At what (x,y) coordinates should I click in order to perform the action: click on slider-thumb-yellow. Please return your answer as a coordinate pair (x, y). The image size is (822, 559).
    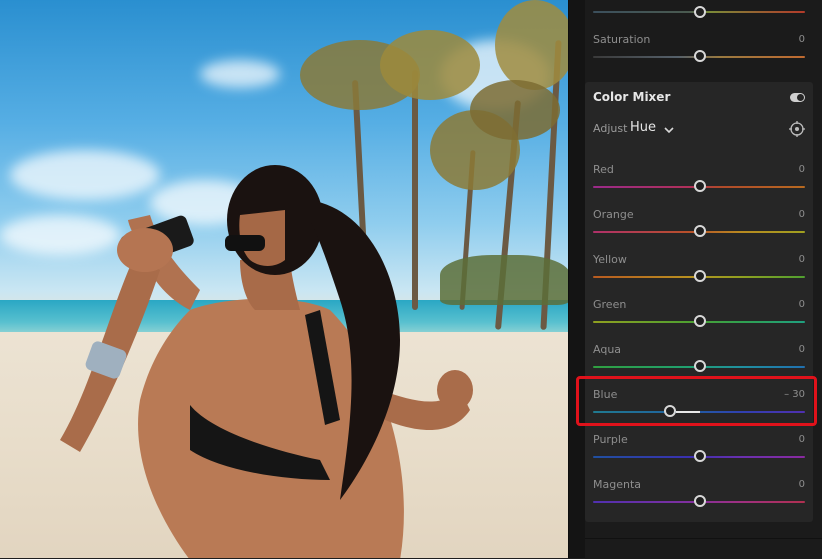
    Looking at the image, I should click on (700, 276).